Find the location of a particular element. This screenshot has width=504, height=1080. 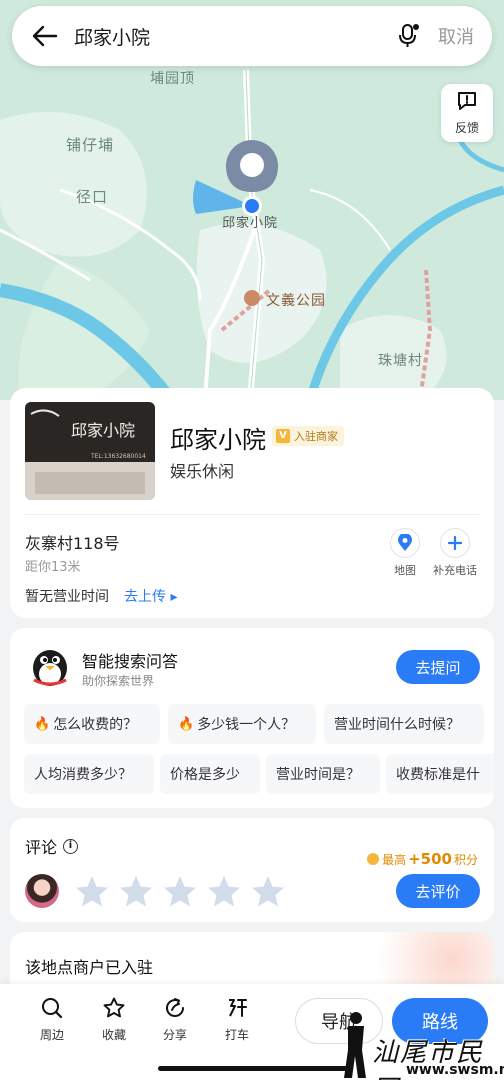

penguin-mascot-icon is located at coordinates (50, 666).